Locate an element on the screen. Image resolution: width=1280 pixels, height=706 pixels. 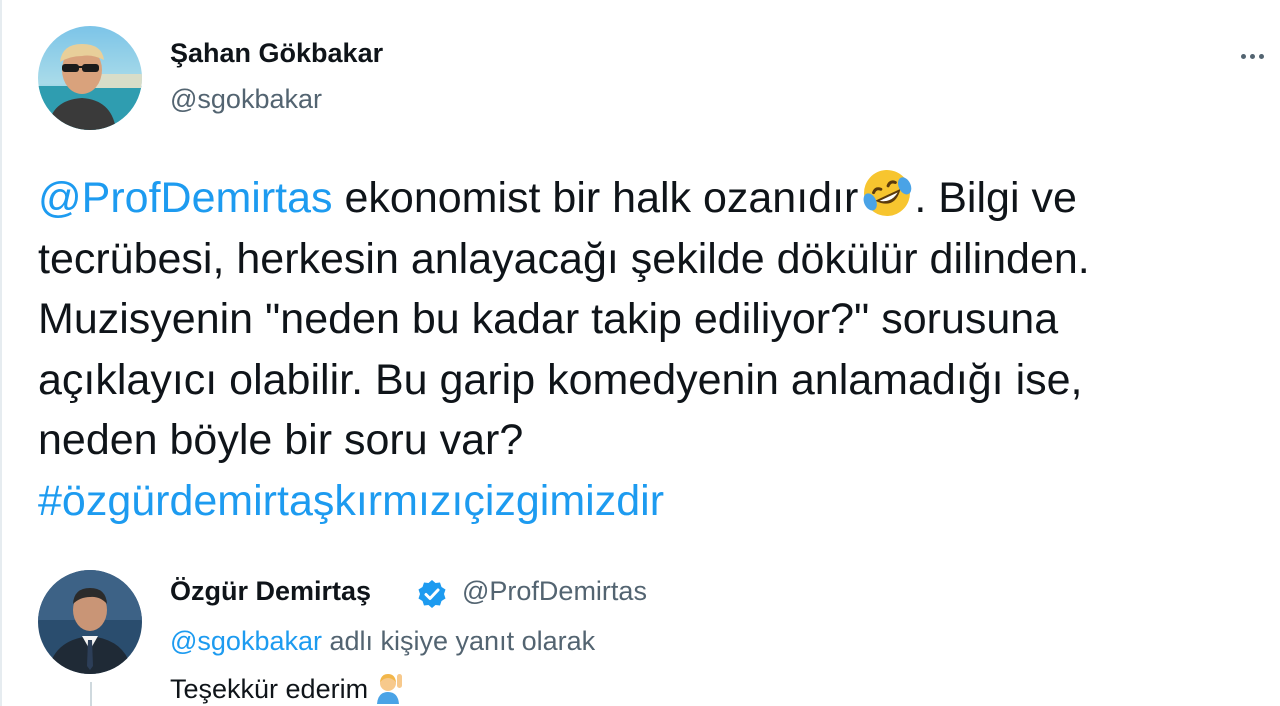
tweet-text-segment: ekonomist bir halk ozanıdır is located at coordinates (595, 198).